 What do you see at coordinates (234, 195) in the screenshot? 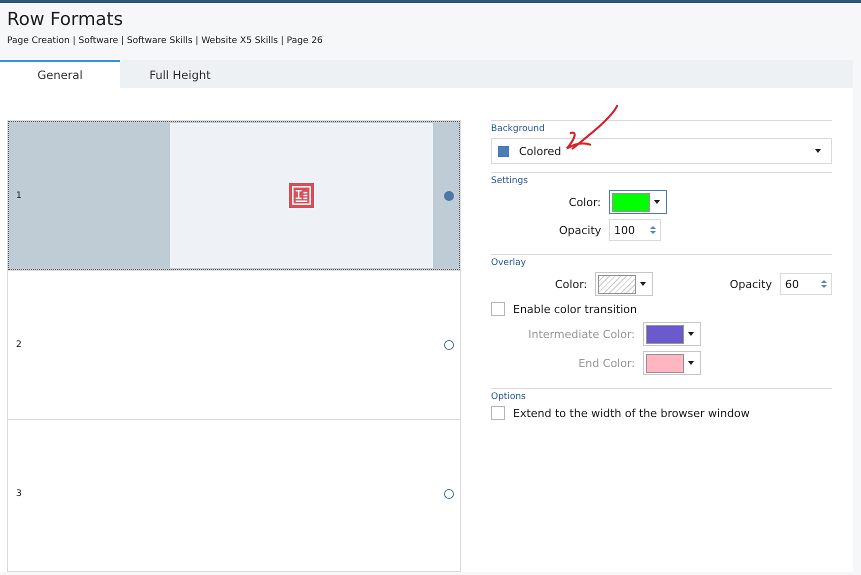
I see `row-item: 1` at bounding box center [234, 195].